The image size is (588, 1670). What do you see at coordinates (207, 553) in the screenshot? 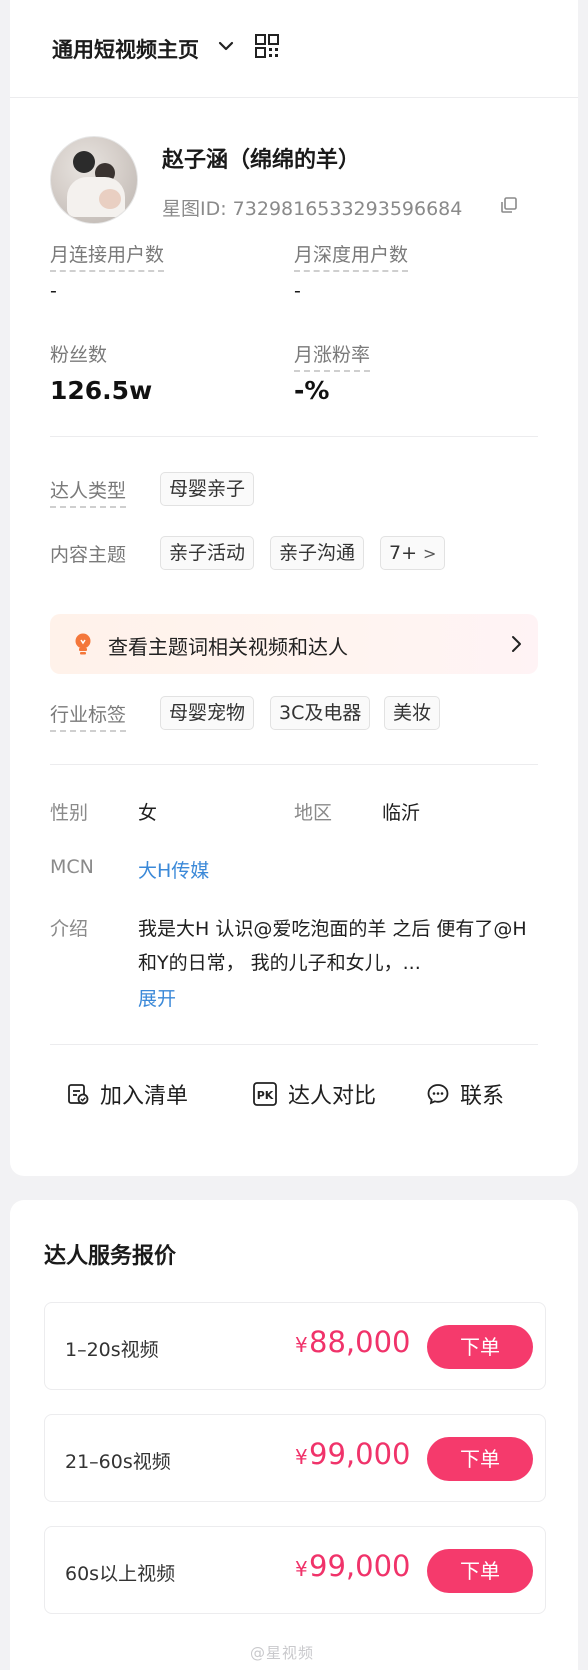
I see `theme-chip: 亲子活动` at bounding box center [207, 553].